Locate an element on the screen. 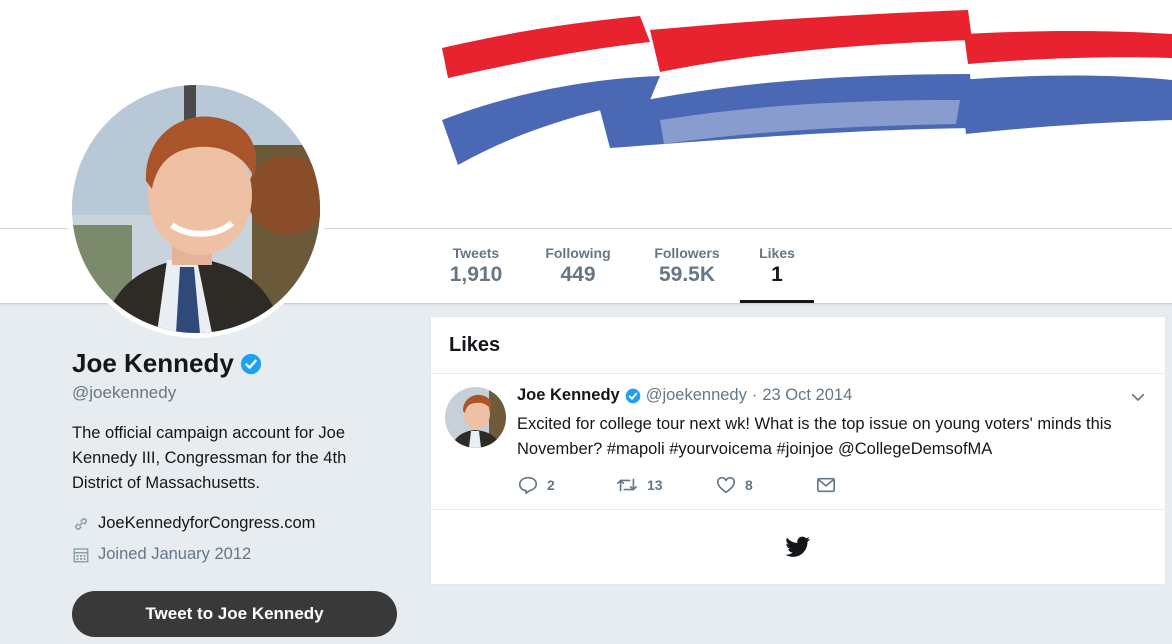 The height and width of the screenshot is (644, 1172). nav-following: Following 449 is located at coordinates (578, 266).